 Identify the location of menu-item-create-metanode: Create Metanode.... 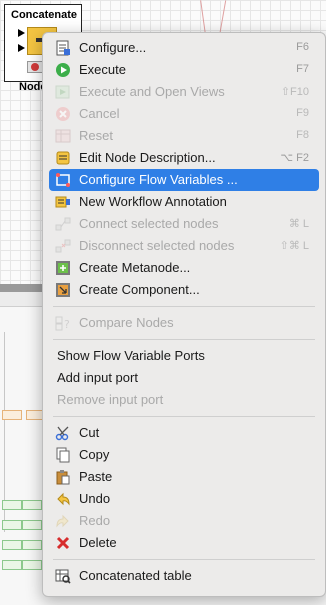
(184, 268).